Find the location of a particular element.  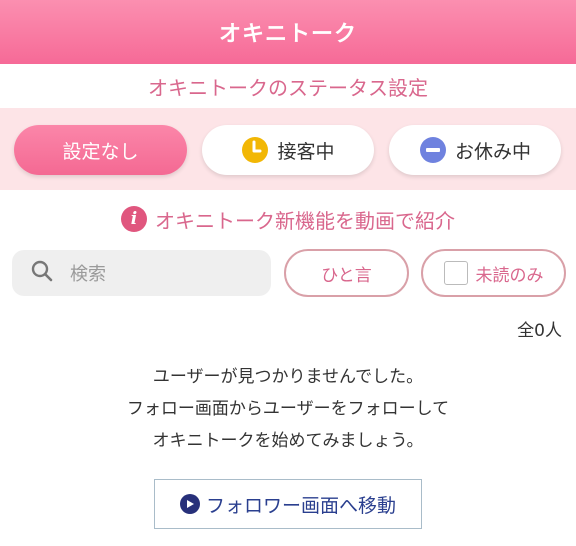

empty-message-line-2: フォロー画面からユーザーをフォローして is located at coordinates (288, 409).